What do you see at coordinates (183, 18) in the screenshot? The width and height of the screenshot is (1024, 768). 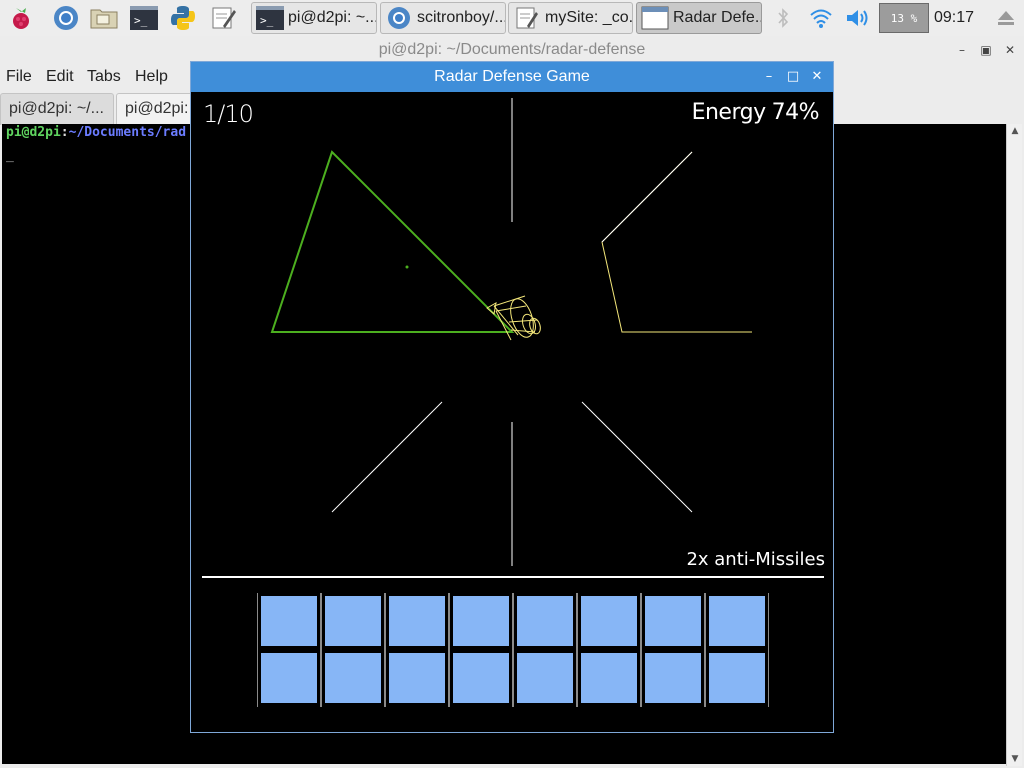 I see `python-icon` at bounding box center [183, 18].